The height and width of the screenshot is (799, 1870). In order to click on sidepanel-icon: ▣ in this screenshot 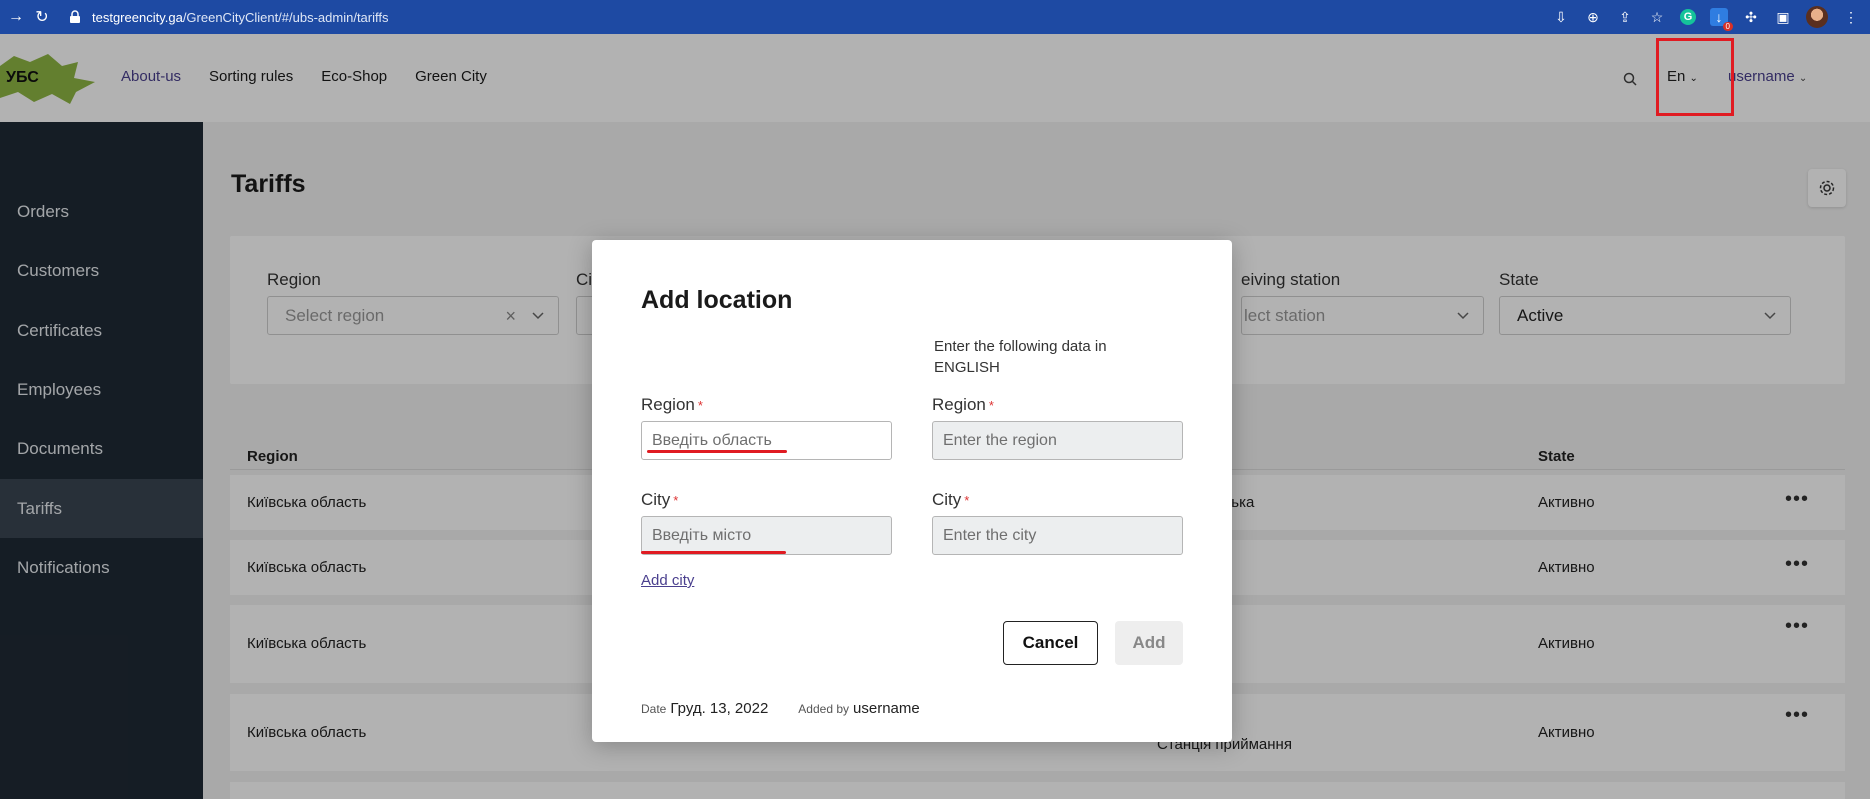, I will do `click(1783, 17)`.